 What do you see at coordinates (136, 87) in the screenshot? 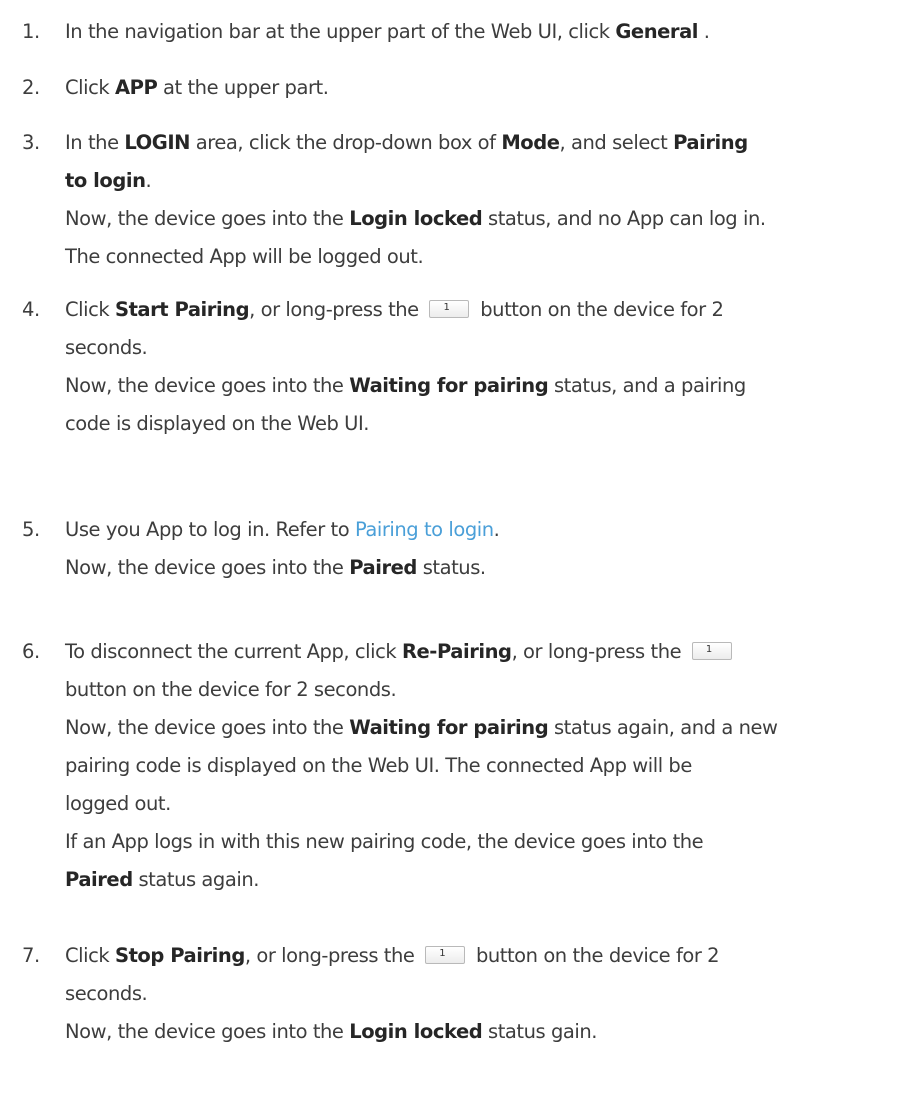
I see `ui-term: APP` at bounding box center [136, 87].